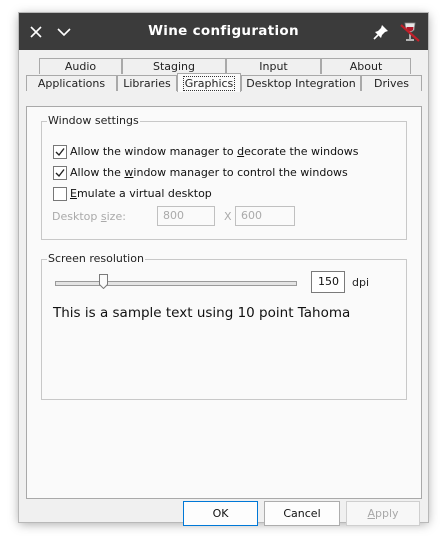  What do you see at coordinates (96, 258) in the screenshot?
I see `screen-resolution-title: Screen resolution` at bounding box center [96, 258].